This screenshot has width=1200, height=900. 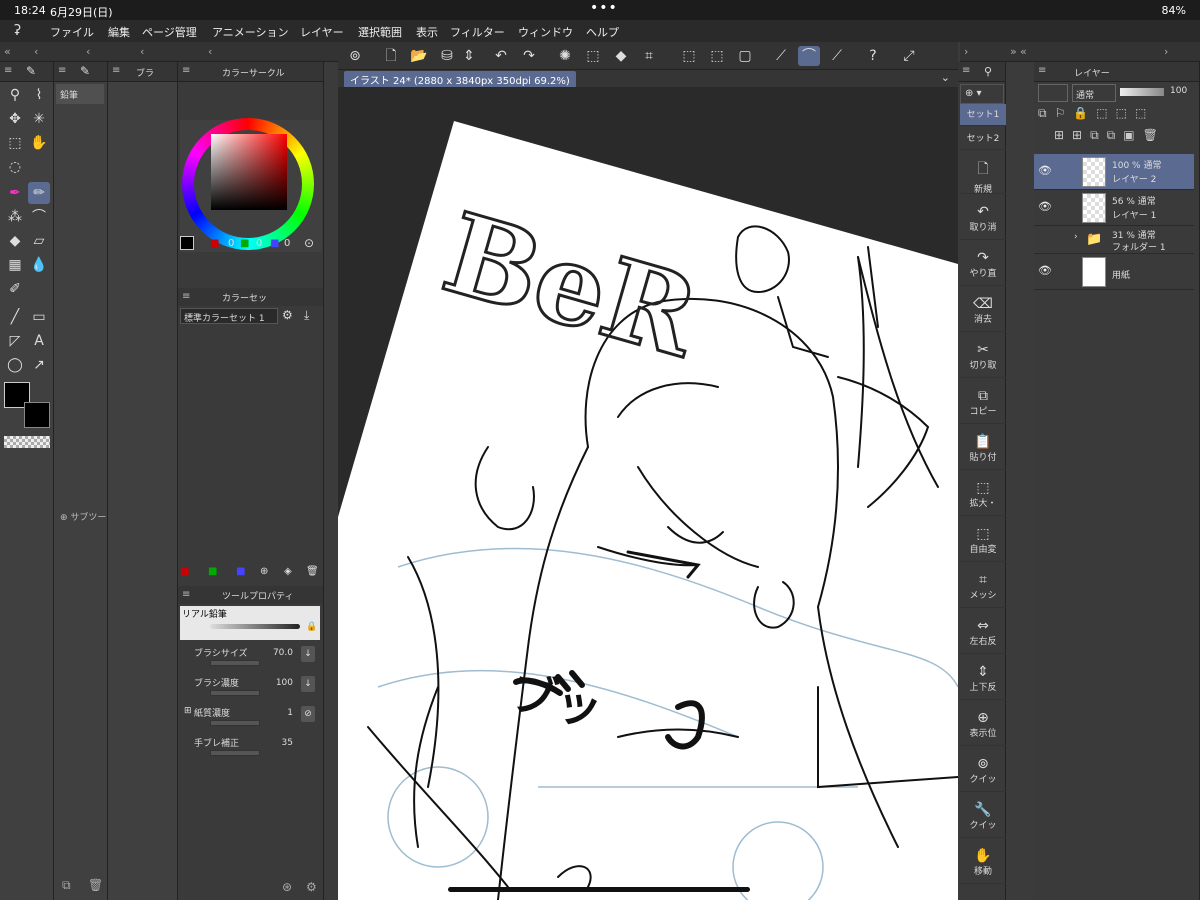 I want to click on pen-tool-icon: ✒, so click(x=15, y=193).